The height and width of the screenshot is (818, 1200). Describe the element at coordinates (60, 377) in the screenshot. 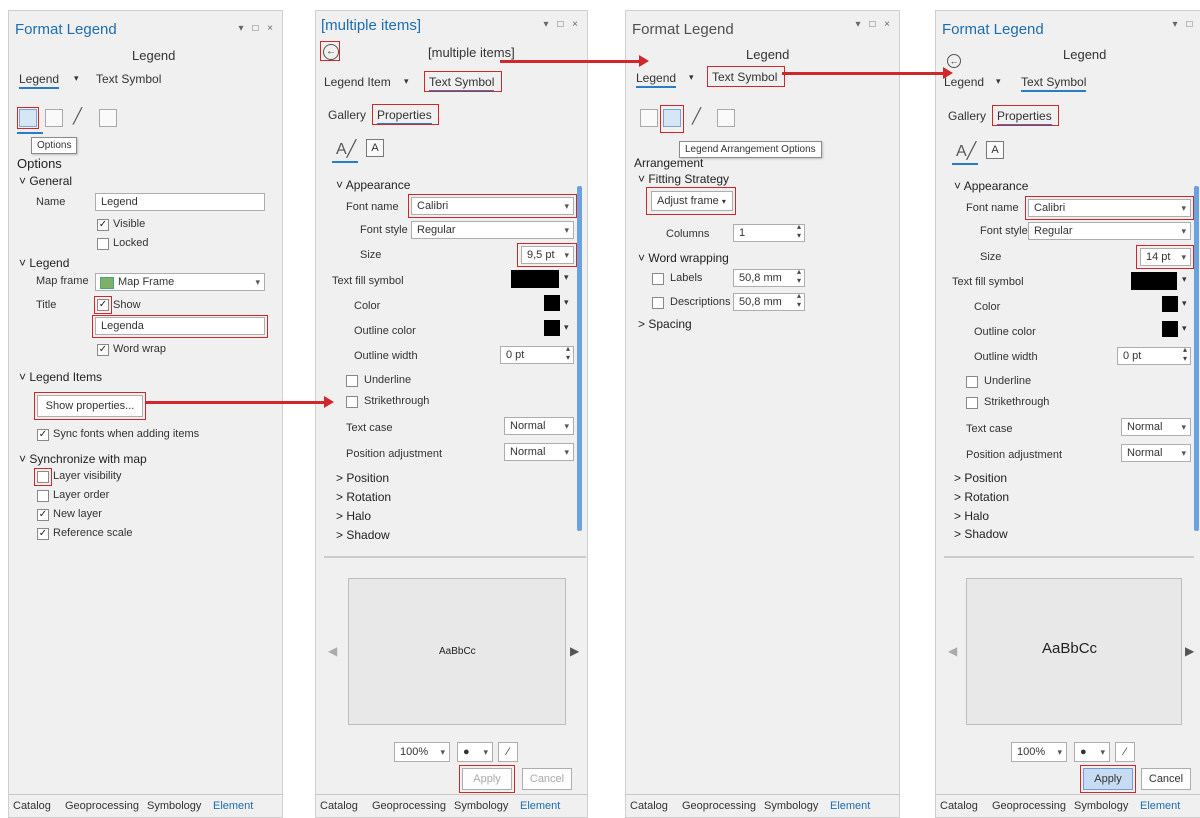

I see `legend-items-header: ˅ Legend Items` at that location.